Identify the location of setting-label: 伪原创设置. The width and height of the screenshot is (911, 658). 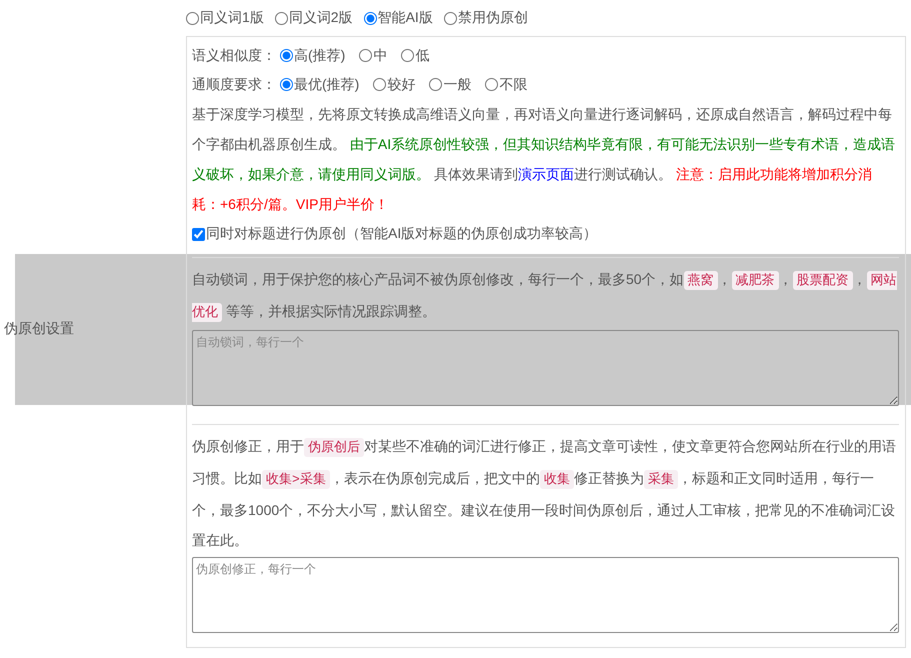
(39, 329).